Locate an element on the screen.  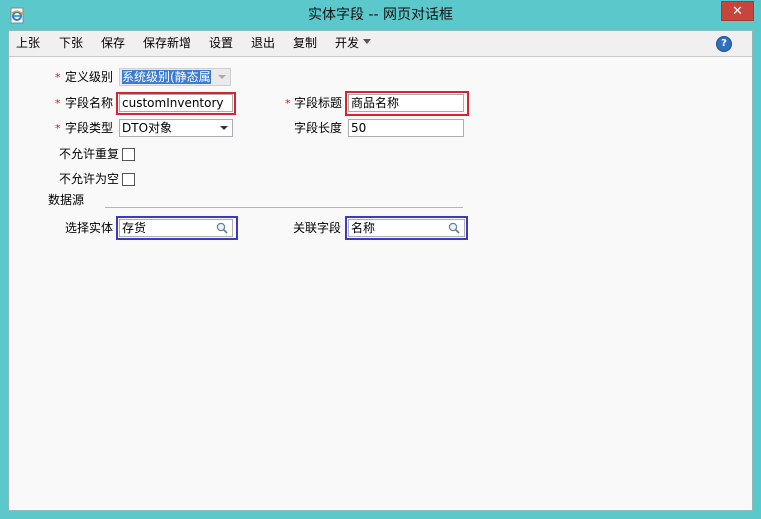
menu-save-new: 保存新增 is located at coordinates (167, 43).